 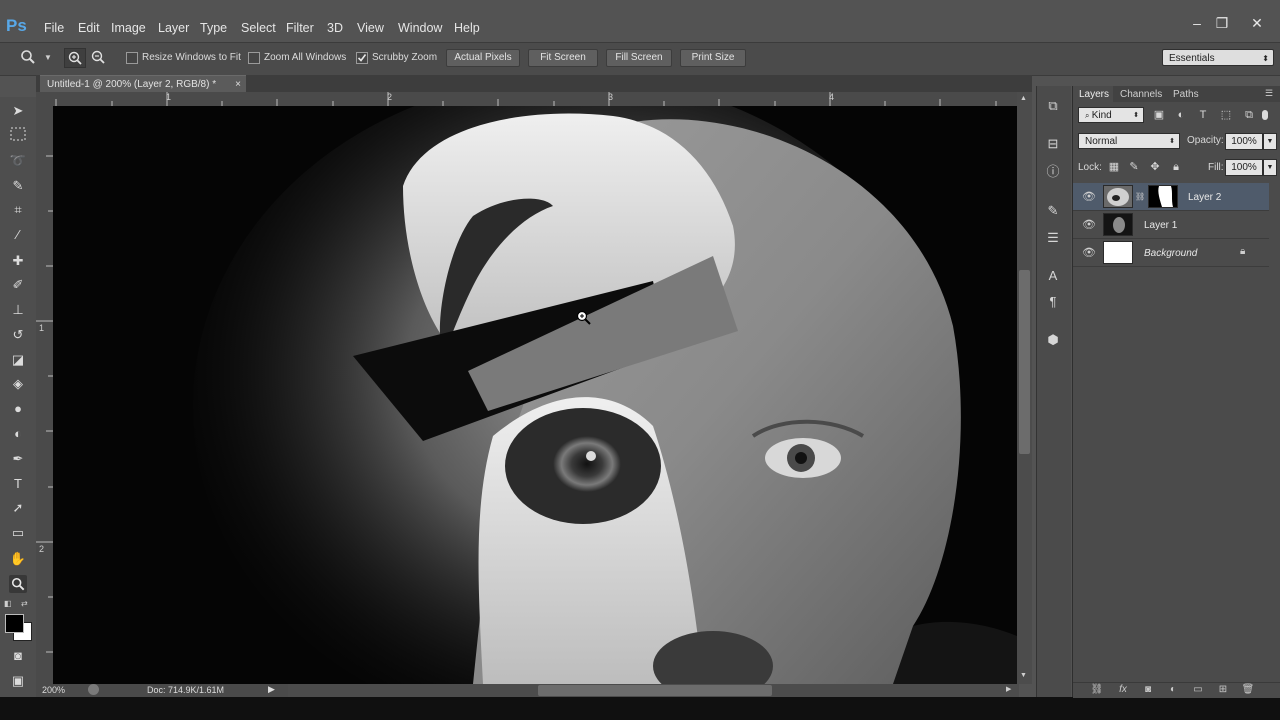 What do you see at coordinates (143, 83) in the screenshot?
I see `document-tab: Untitled-1 @ 200% (Layer 2, RGB/8) * ×` at bounding box center [143, 83].